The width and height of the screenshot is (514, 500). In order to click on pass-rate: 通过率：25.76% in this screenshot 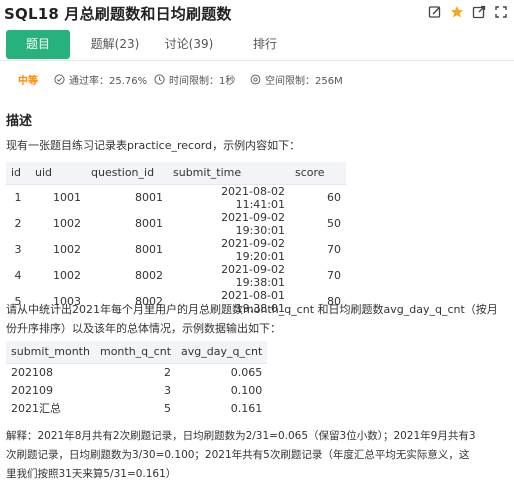, I will do `click(100, 79)`.